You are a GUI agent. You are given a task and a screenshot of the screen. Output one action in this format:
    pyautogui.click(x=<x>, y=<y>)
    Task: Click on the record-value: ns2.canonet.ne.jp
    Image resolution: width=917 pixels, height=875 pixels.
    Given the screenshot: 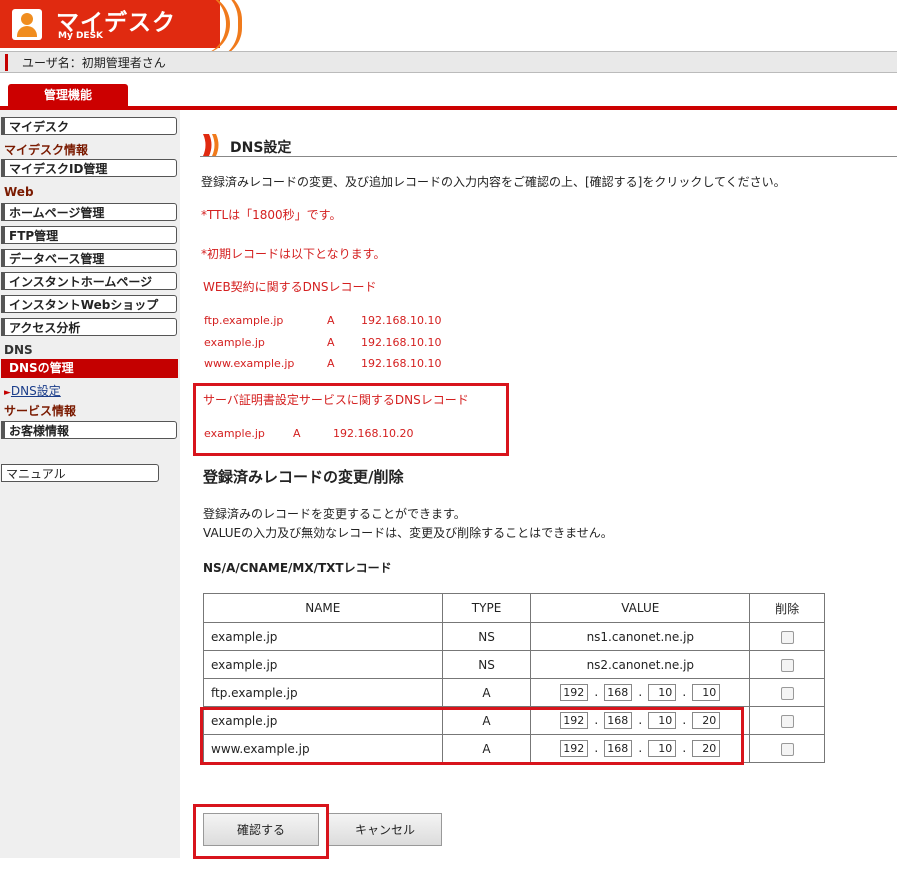 What is the action you would take?
    pyautogui.click(x=640, y=664)
    